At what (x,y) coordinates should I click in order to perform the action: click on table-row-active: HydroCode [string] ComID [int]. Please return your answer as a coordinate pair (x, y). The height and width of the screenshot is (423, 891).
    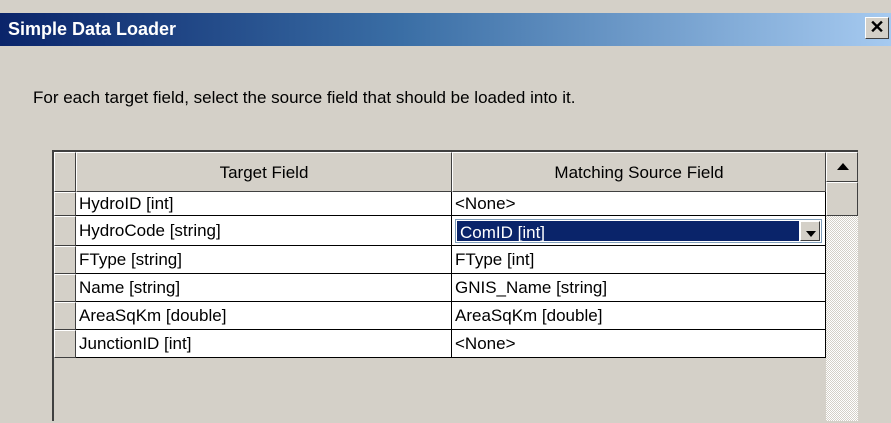
    Looking at the image, I should click on (440, 231).